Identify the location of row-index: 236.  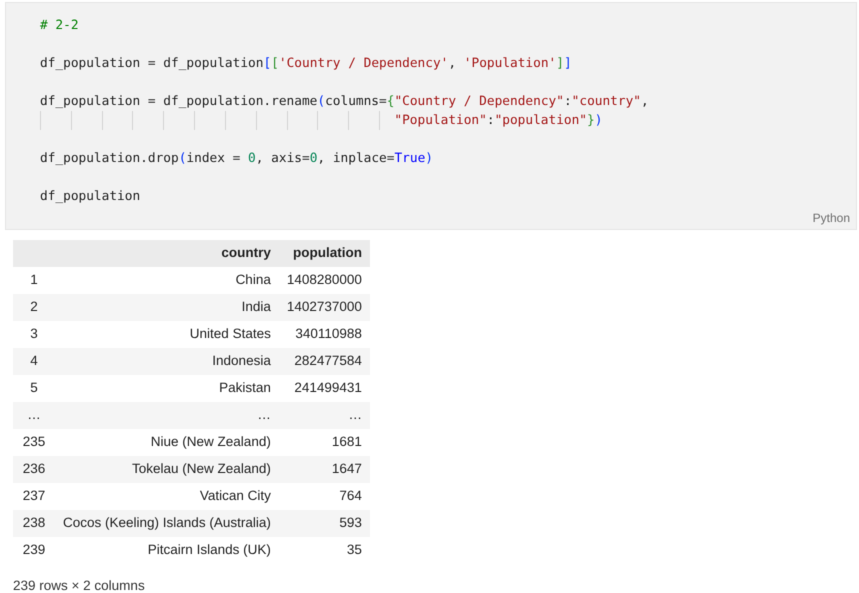
(34, 469).